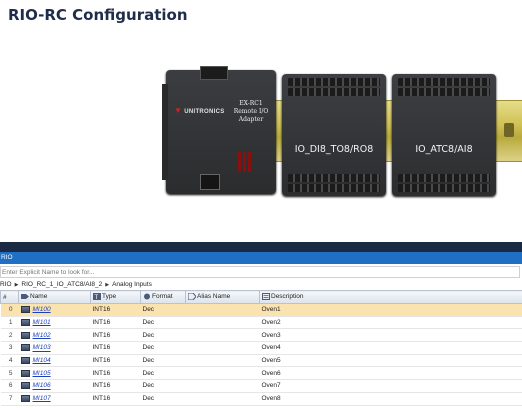 The height and width of the screenshot is (410, 522). What do you see at coordinates (390, 348) in the screenshot?
I see `description-cell: Oven4` at bounding box center [390, 348].